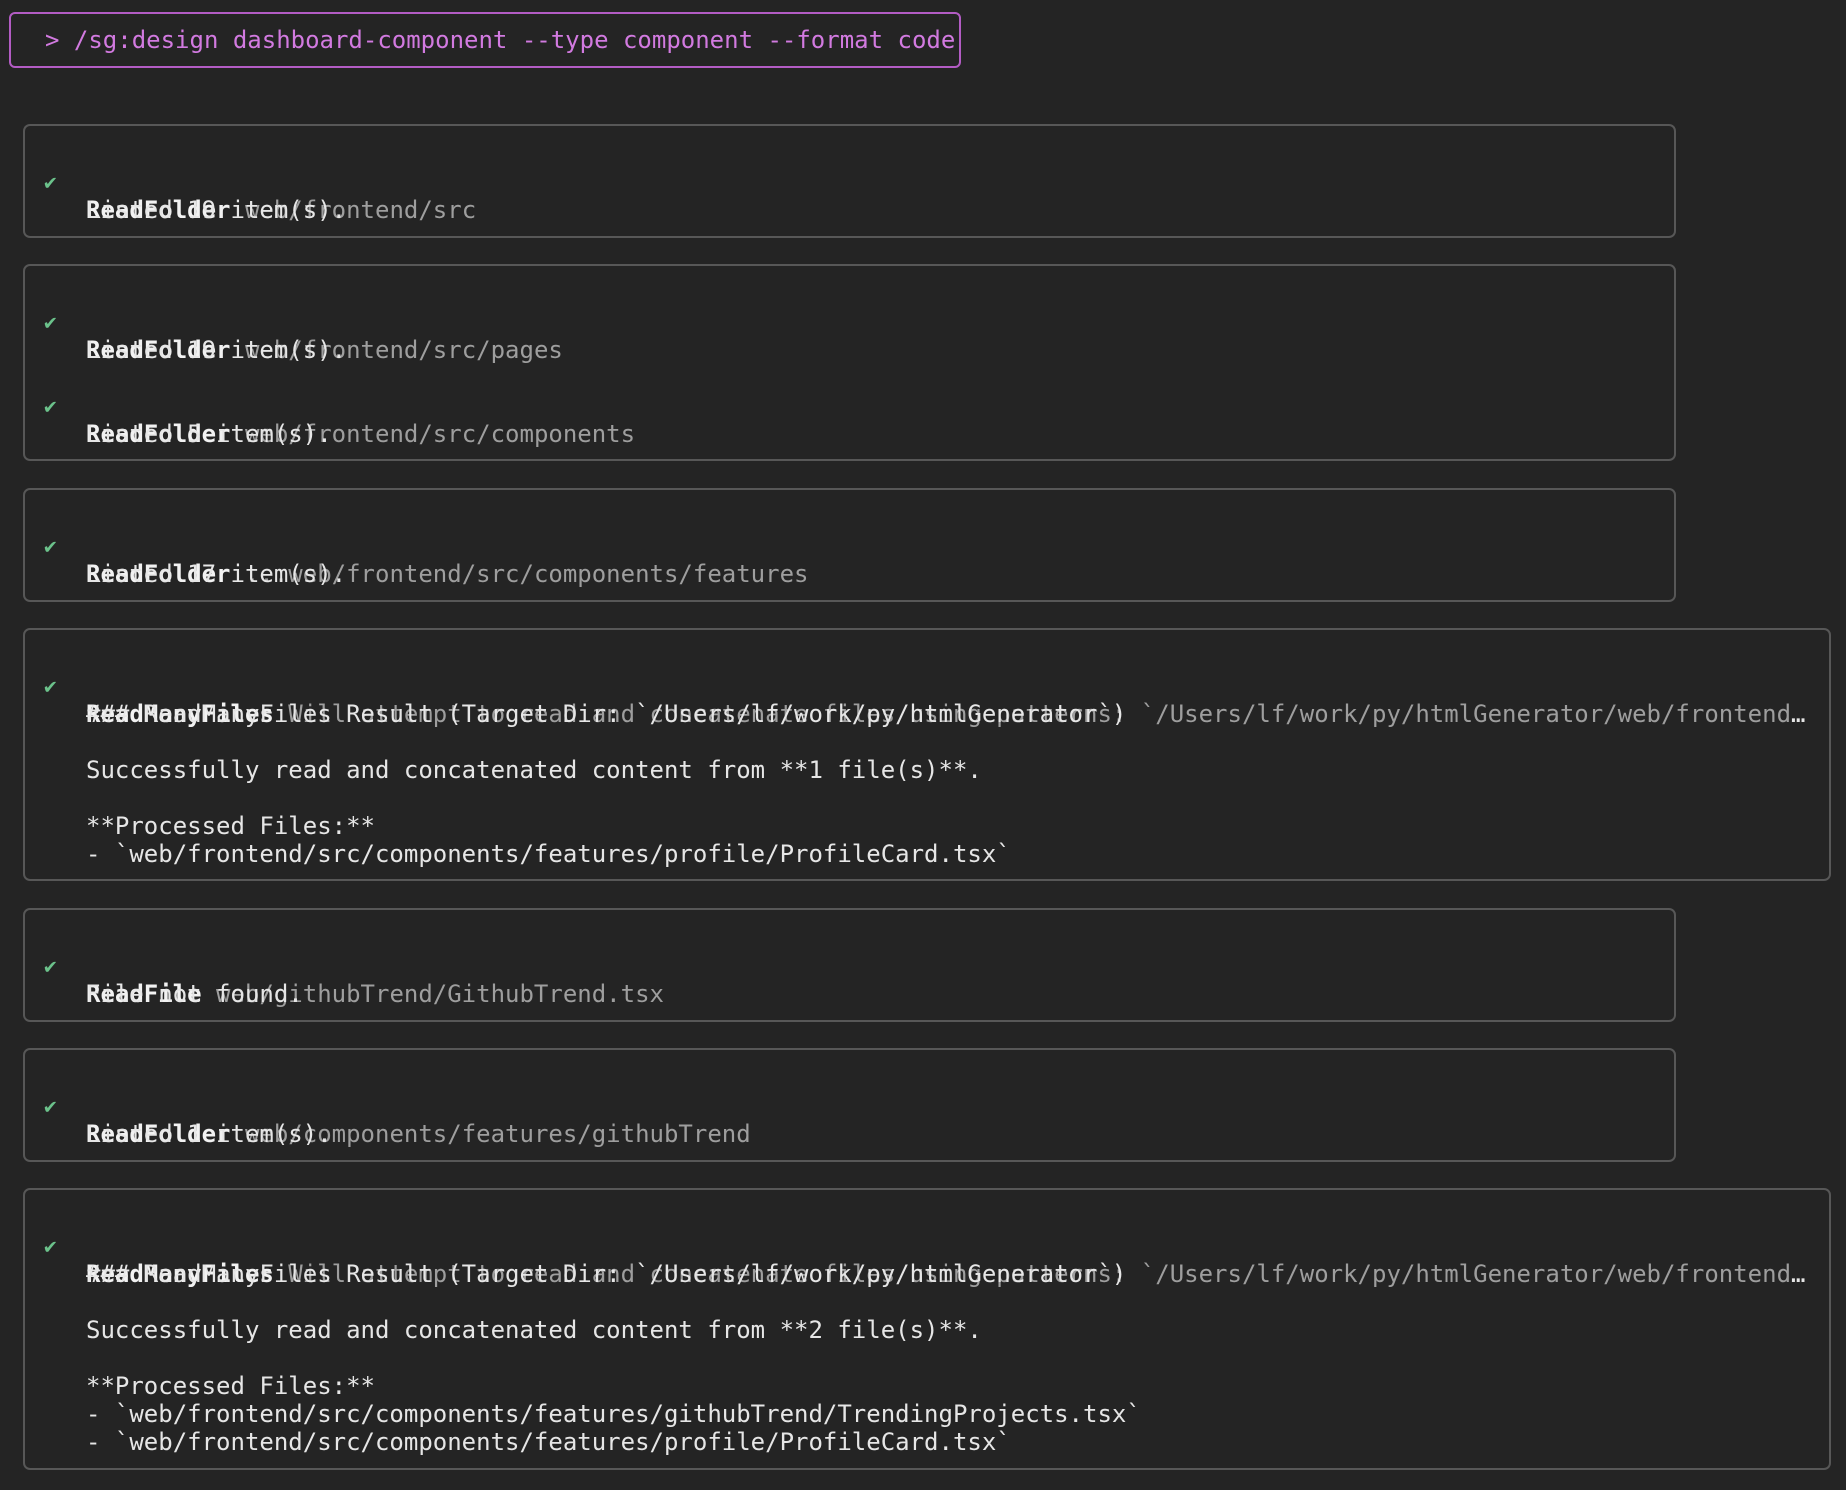 The height and width of the screenshot is (1490, 1846). What do you see at coordinates (216, 574) in the screenshot?
I see `tool-output: Listed 17 item(s).` at bounding box center [216, 574].